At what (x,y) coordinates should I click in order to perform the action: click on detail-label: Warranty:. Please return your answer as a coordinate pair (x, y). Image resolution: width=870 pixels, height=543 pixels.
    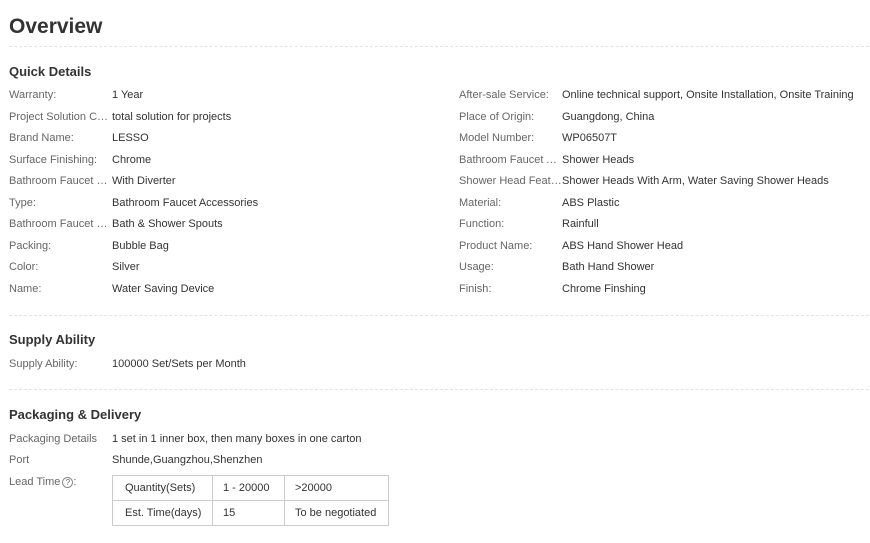
    Looking at the image, I should click on (33, 95).